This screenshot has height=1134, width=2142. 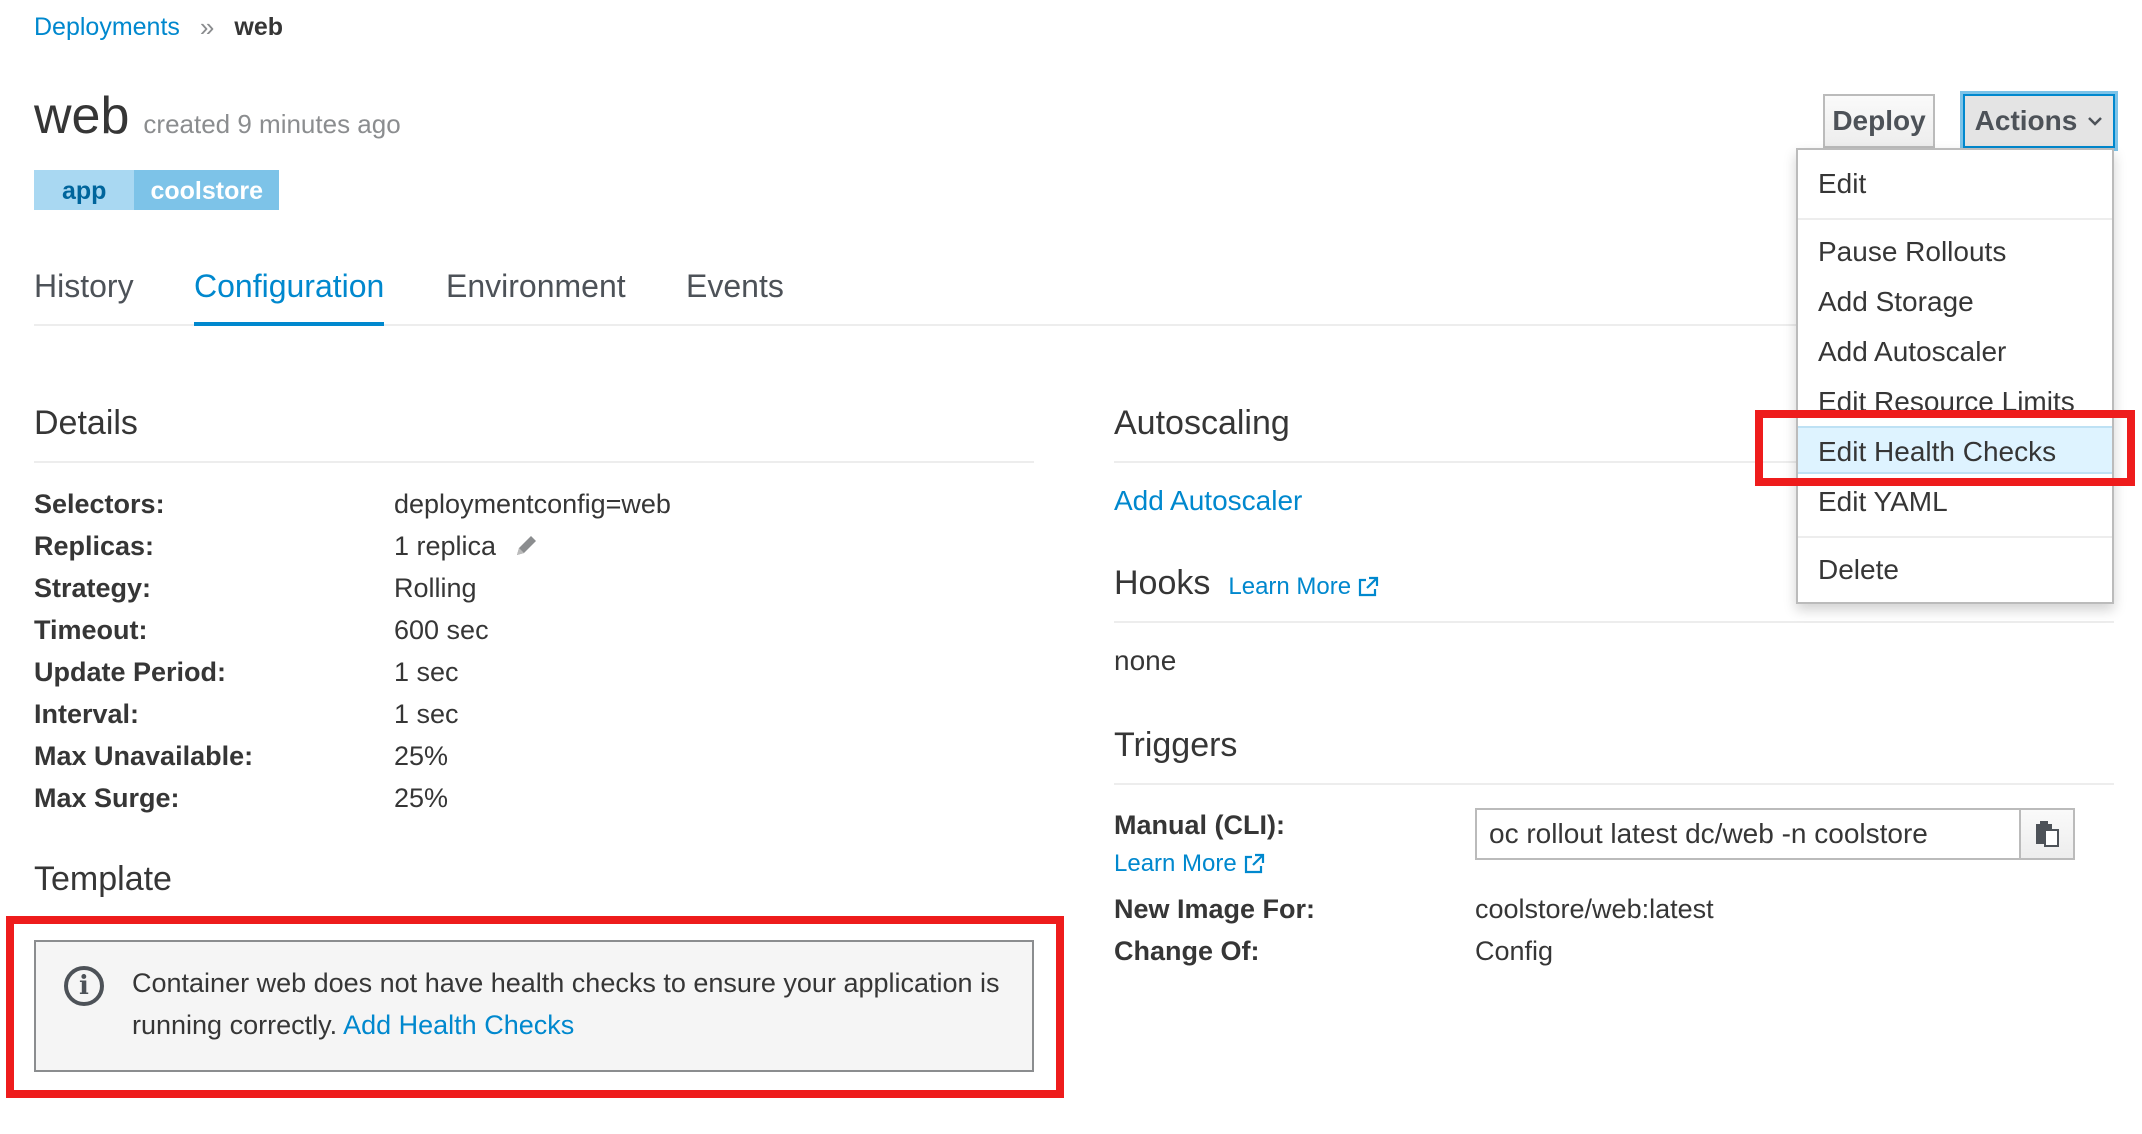 What do you see at coordinates (87, 714) in the screenshot?
I see `detail-key: Interval:` at bounding box center [87, 714].